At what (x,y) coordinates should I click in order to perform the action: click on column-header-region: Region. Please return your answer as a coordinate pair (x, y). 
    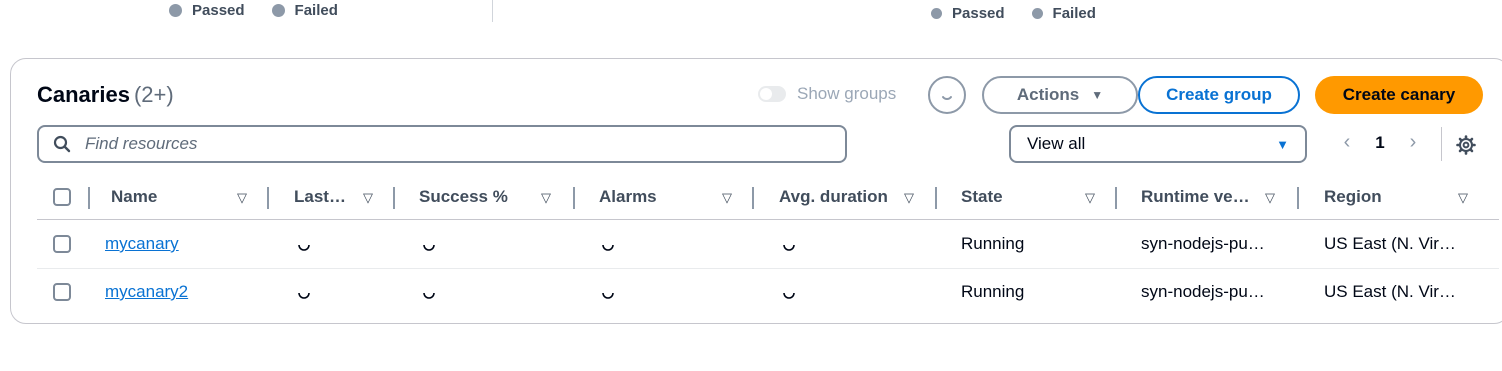
    Looking at the image, I should click on (1353, 197).